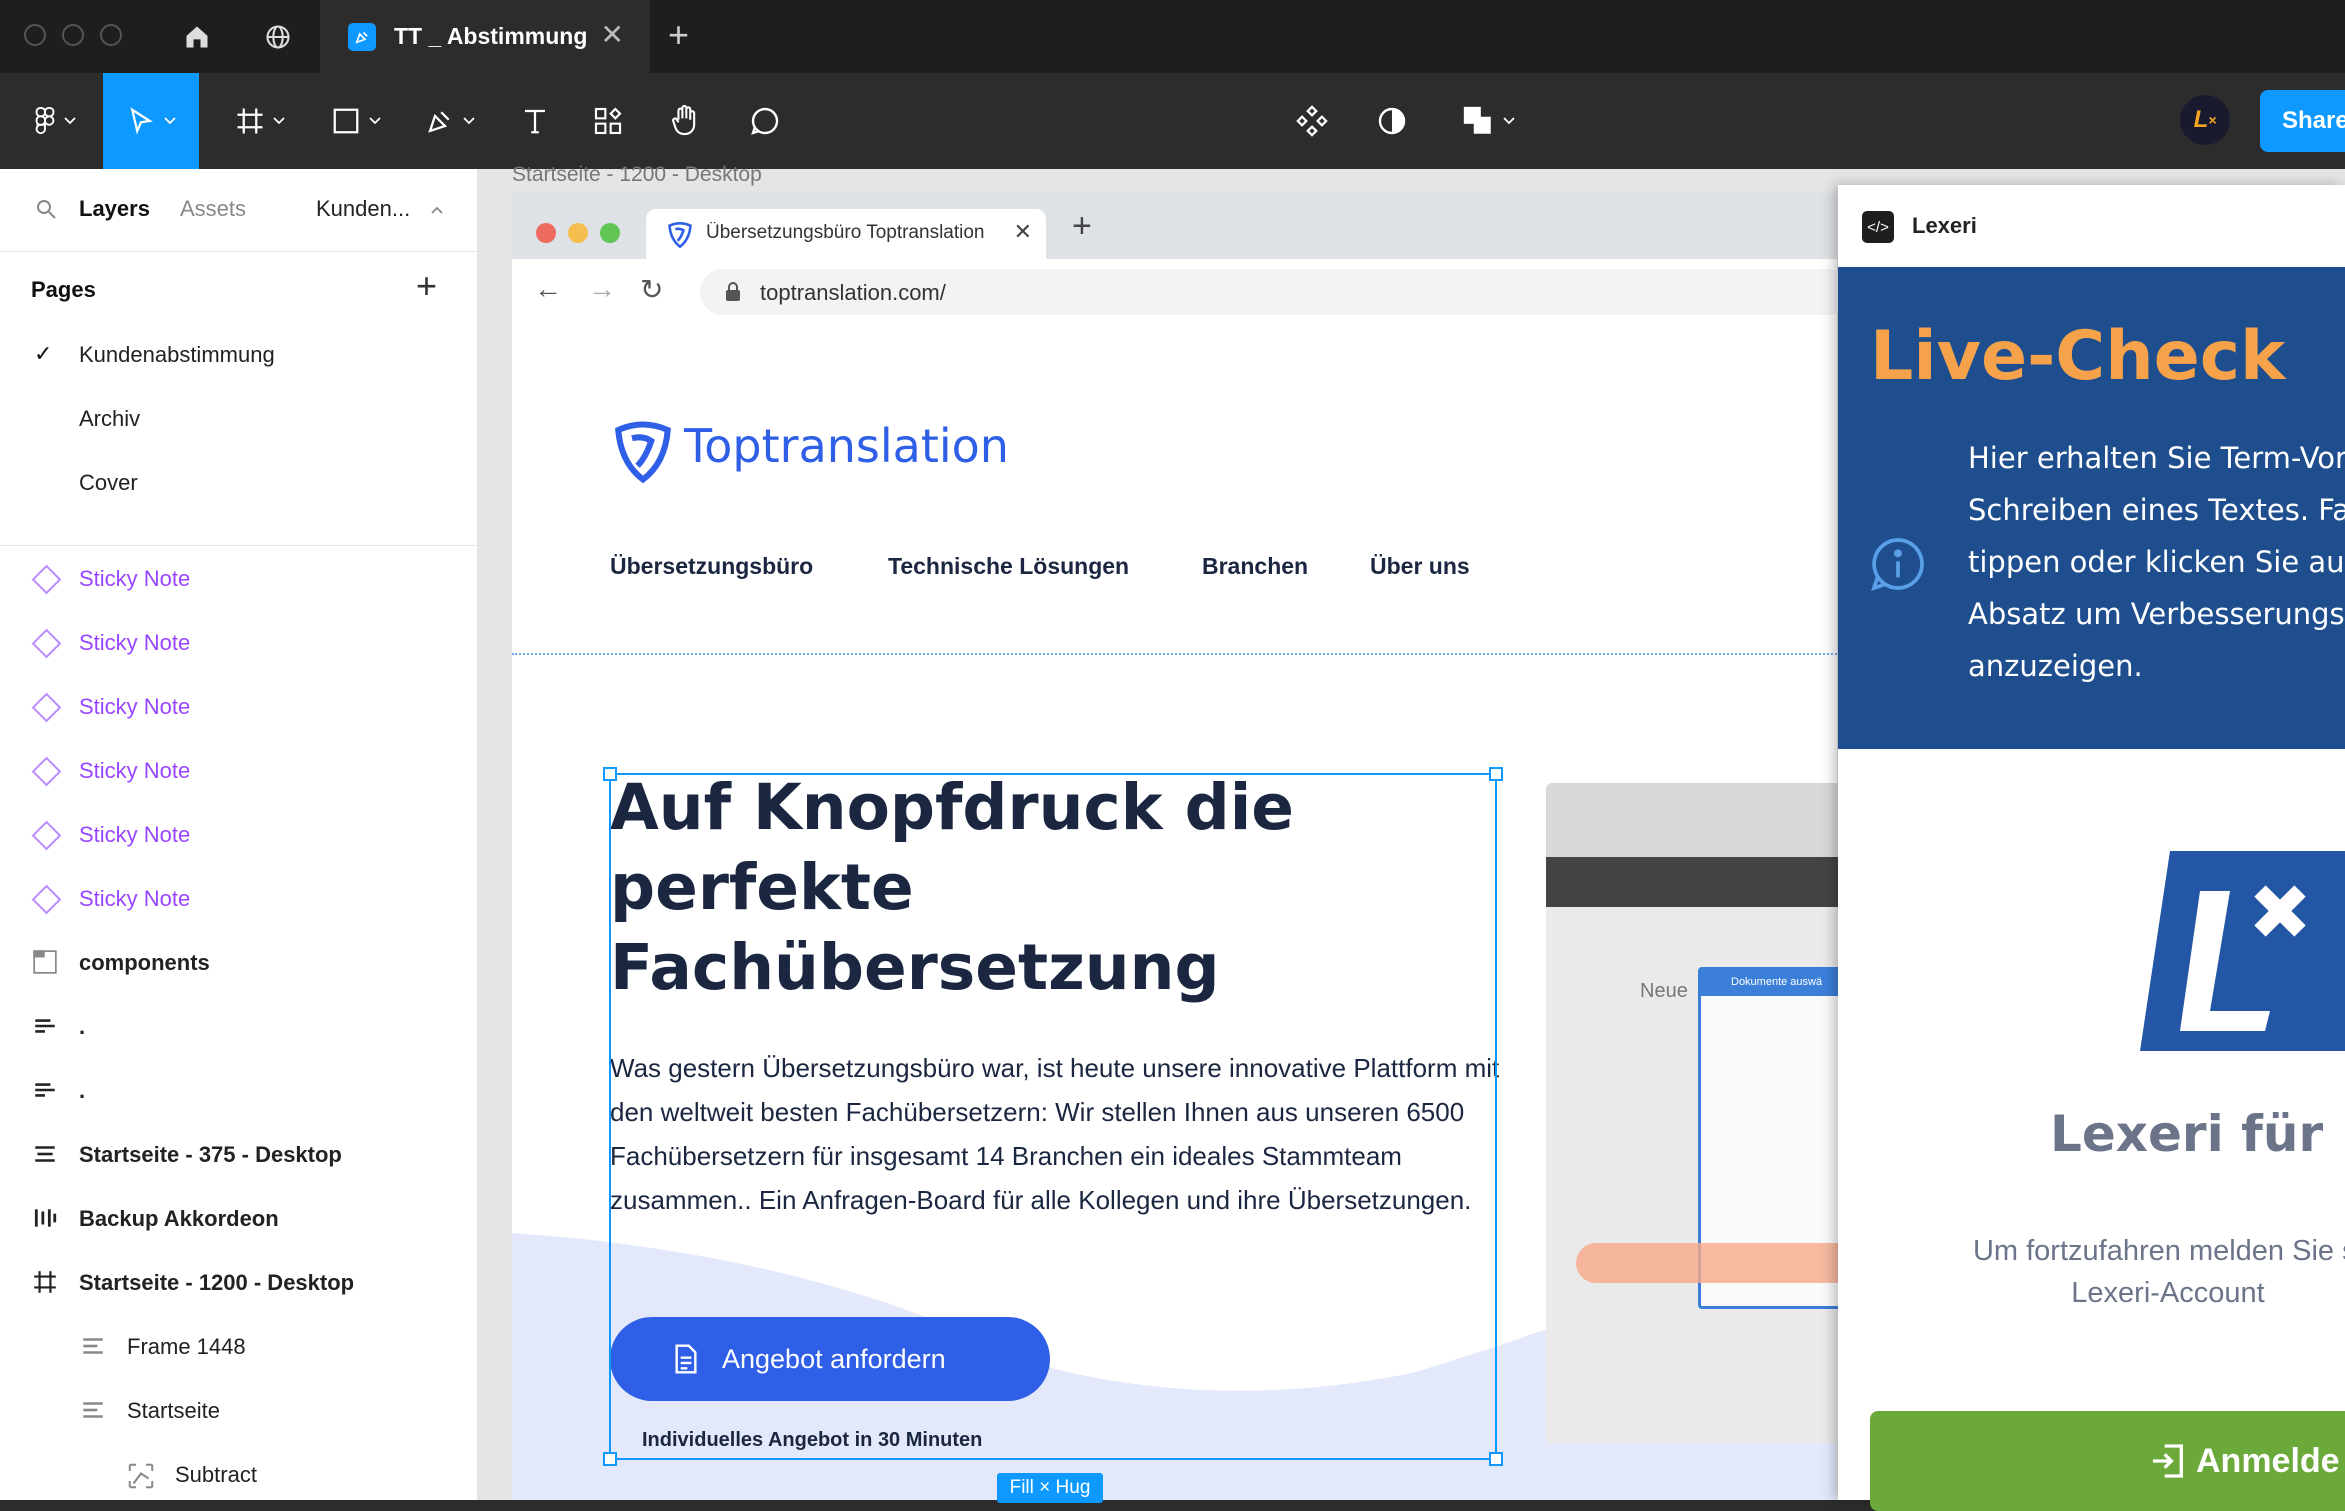  I want to click on add-page-icon: +, so click(426, 286).